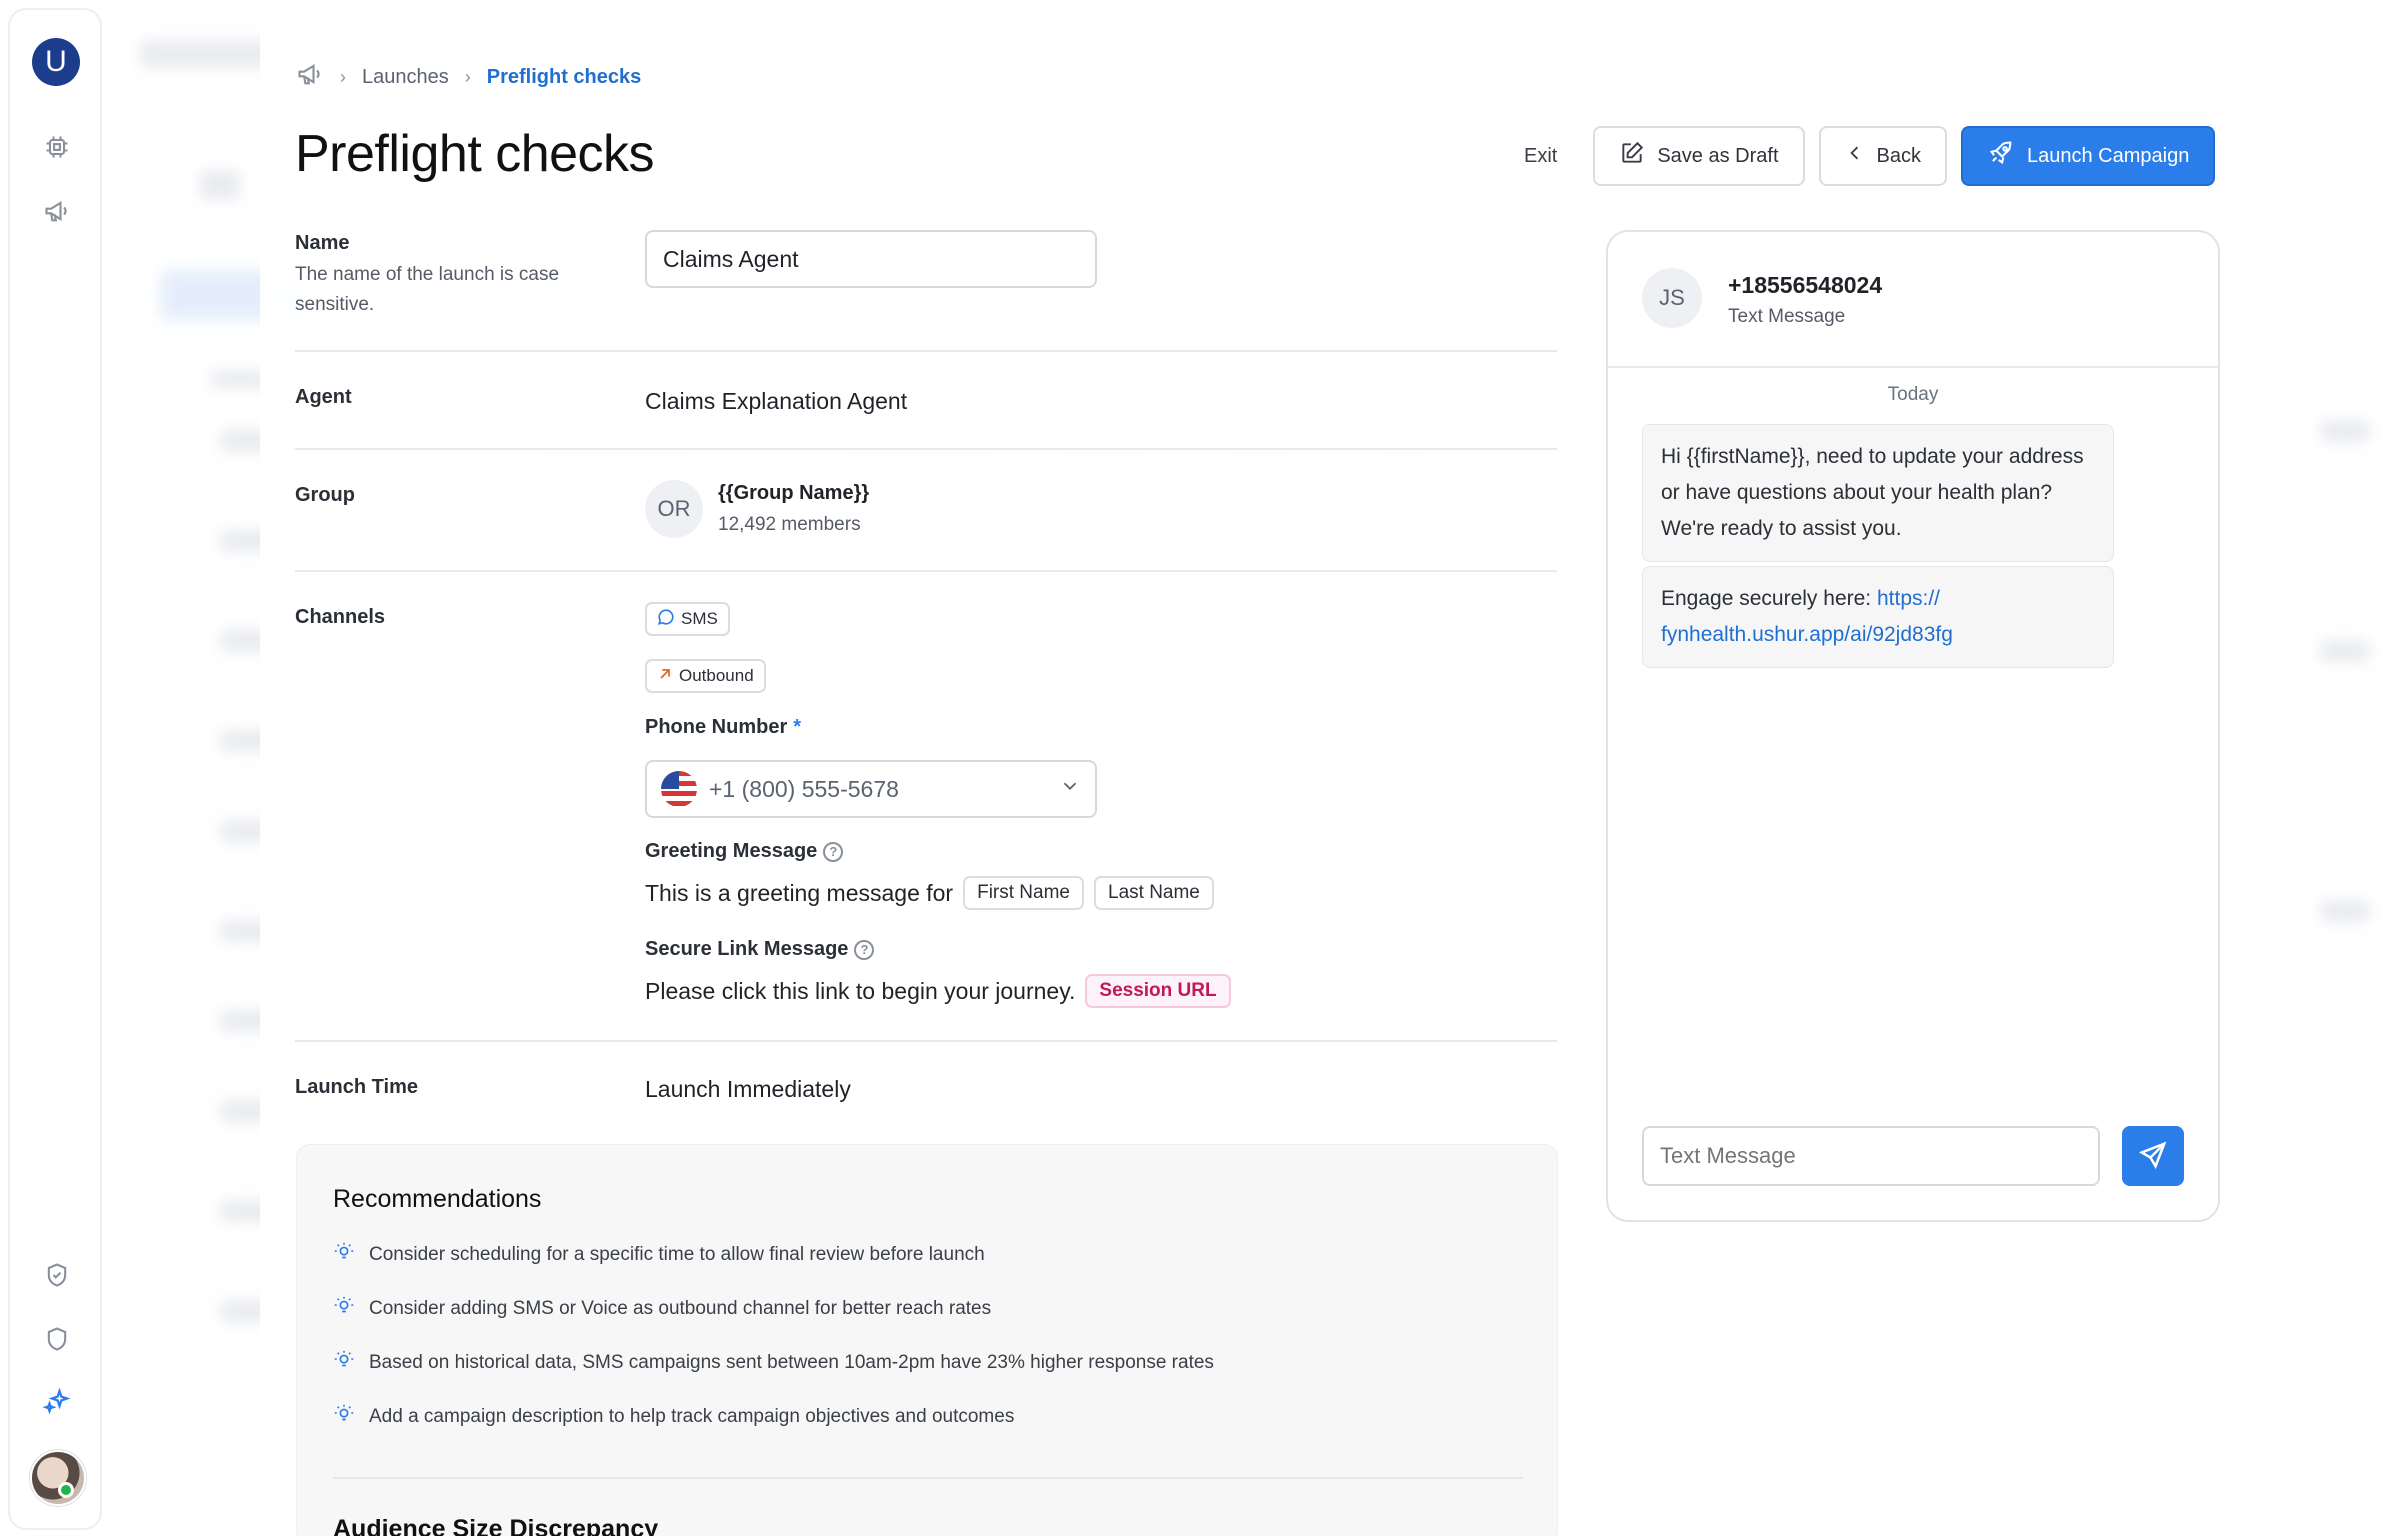 The height and width of the screenshot is (1536, 2400). Describe the element at coordinates (747, 949) in the screenshot. I see `secure-label-text: Secure Link Message` at that location.